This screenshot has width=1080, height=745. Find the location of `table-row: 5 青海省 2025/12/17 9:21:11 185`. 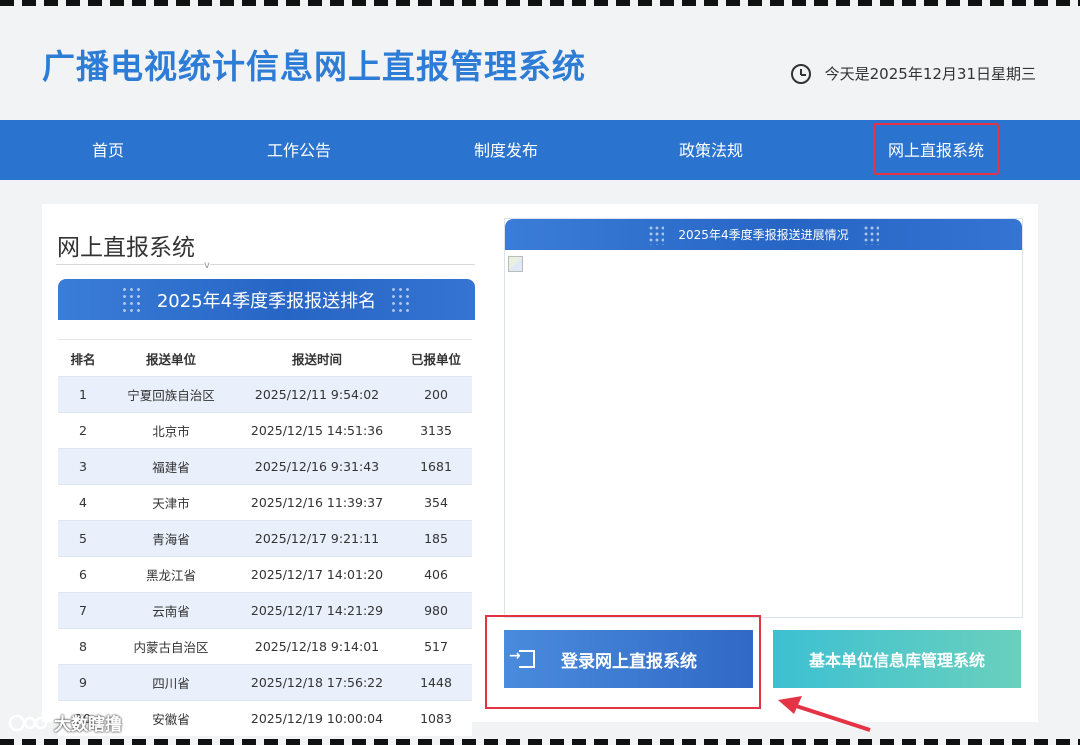

table-row: 5 青海省 2025/12/17 9:21:11 185 is located at coordinates (265, 538).